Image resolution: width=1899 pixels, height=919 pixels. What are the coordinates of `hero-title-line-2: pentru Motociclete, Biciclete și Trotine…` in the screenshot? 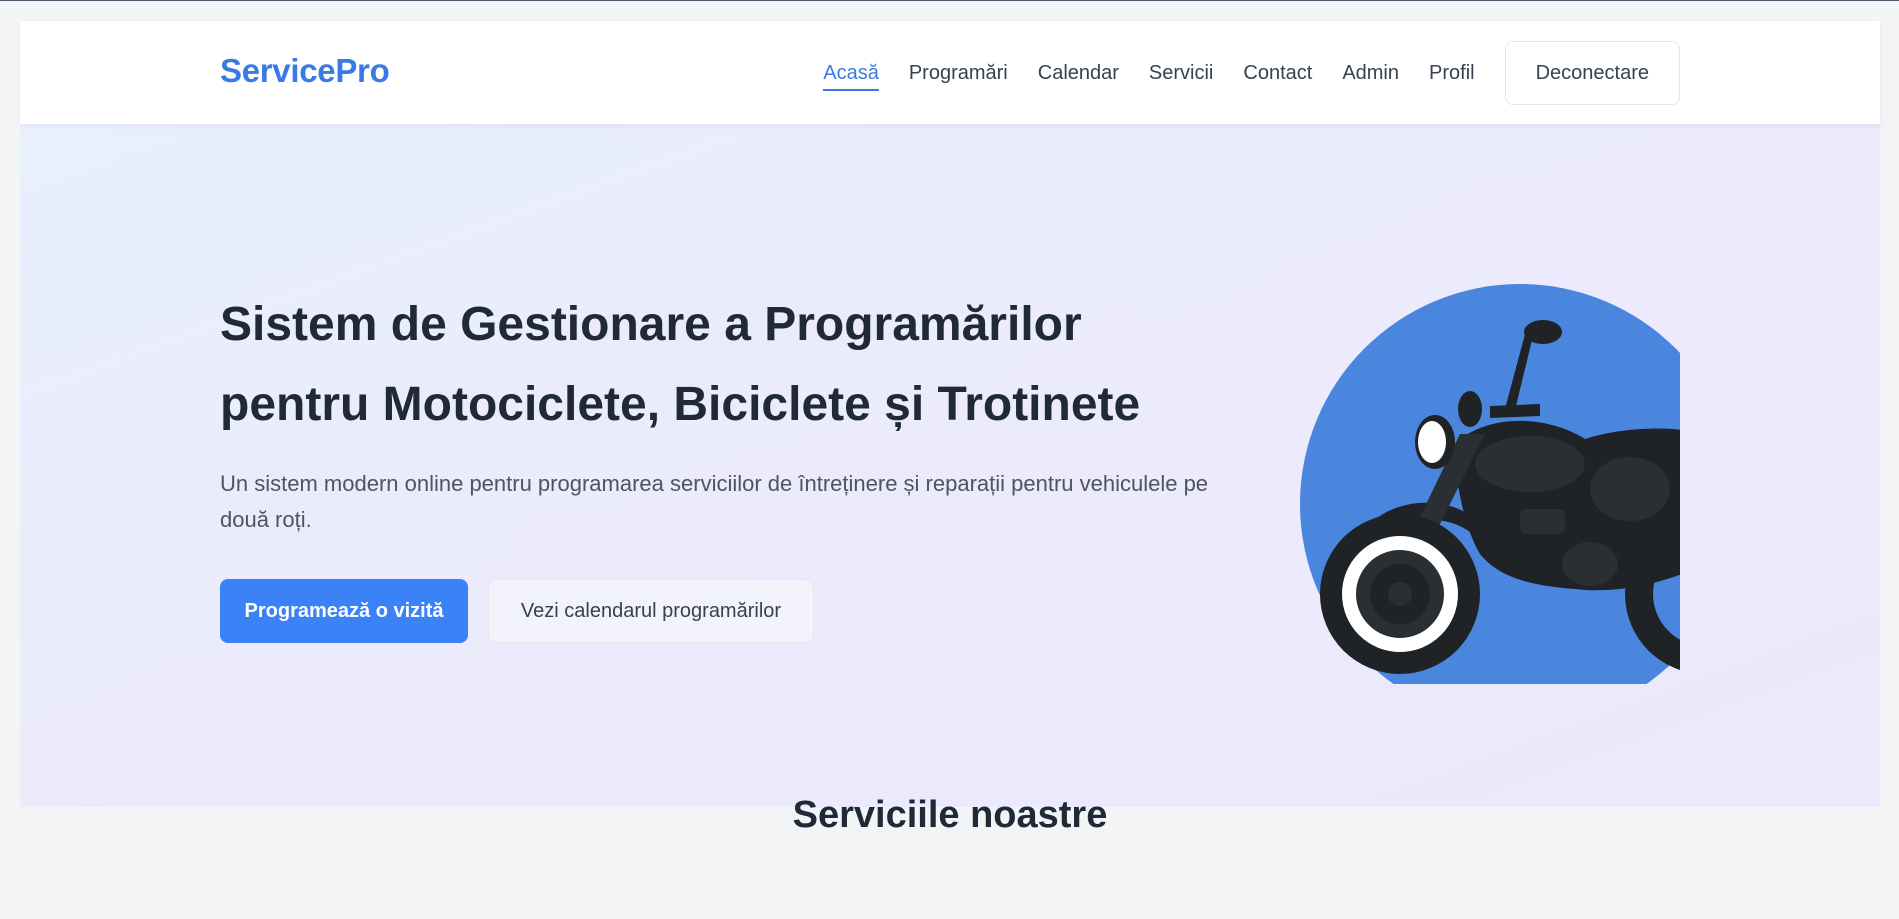 It's located at (680, 404).